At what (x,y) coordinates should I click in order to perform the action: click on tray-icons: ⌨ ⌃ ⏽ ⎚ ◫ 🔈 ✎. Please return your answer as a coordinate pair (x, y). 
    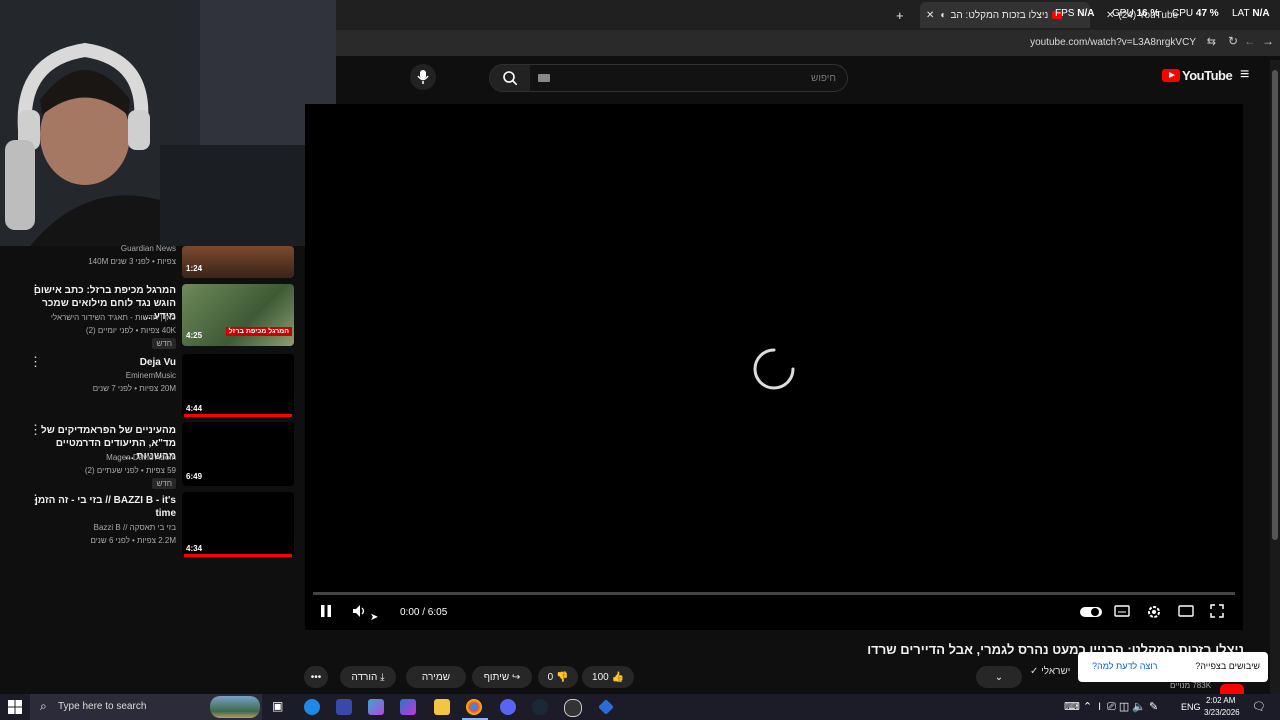
    Looking at the image, I should click on (1111, 707).